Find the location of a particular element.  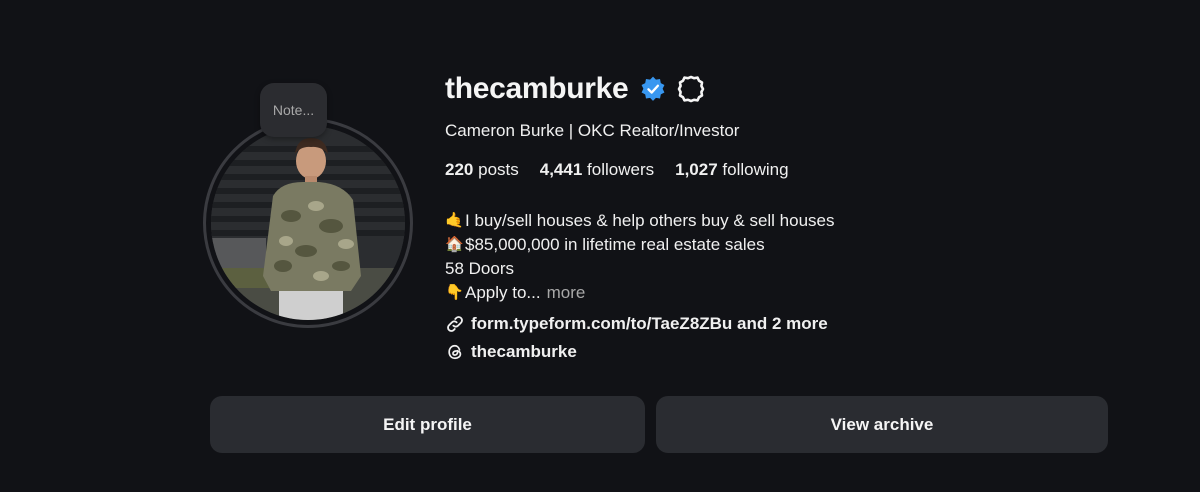

following-count: 1,027 is located at coordinates (696, 169).